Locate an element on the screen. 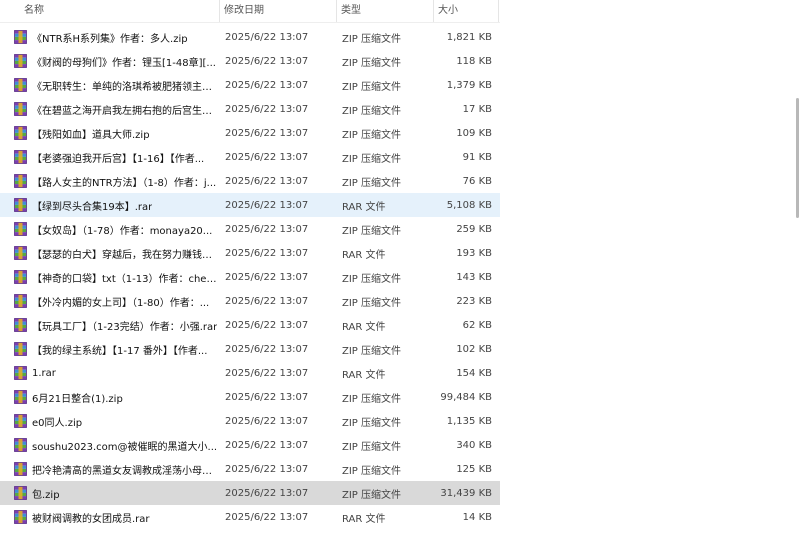  file-name-cell: 《NTR系H系列集》作者：多人.zip is located at coordinates (110, 37).